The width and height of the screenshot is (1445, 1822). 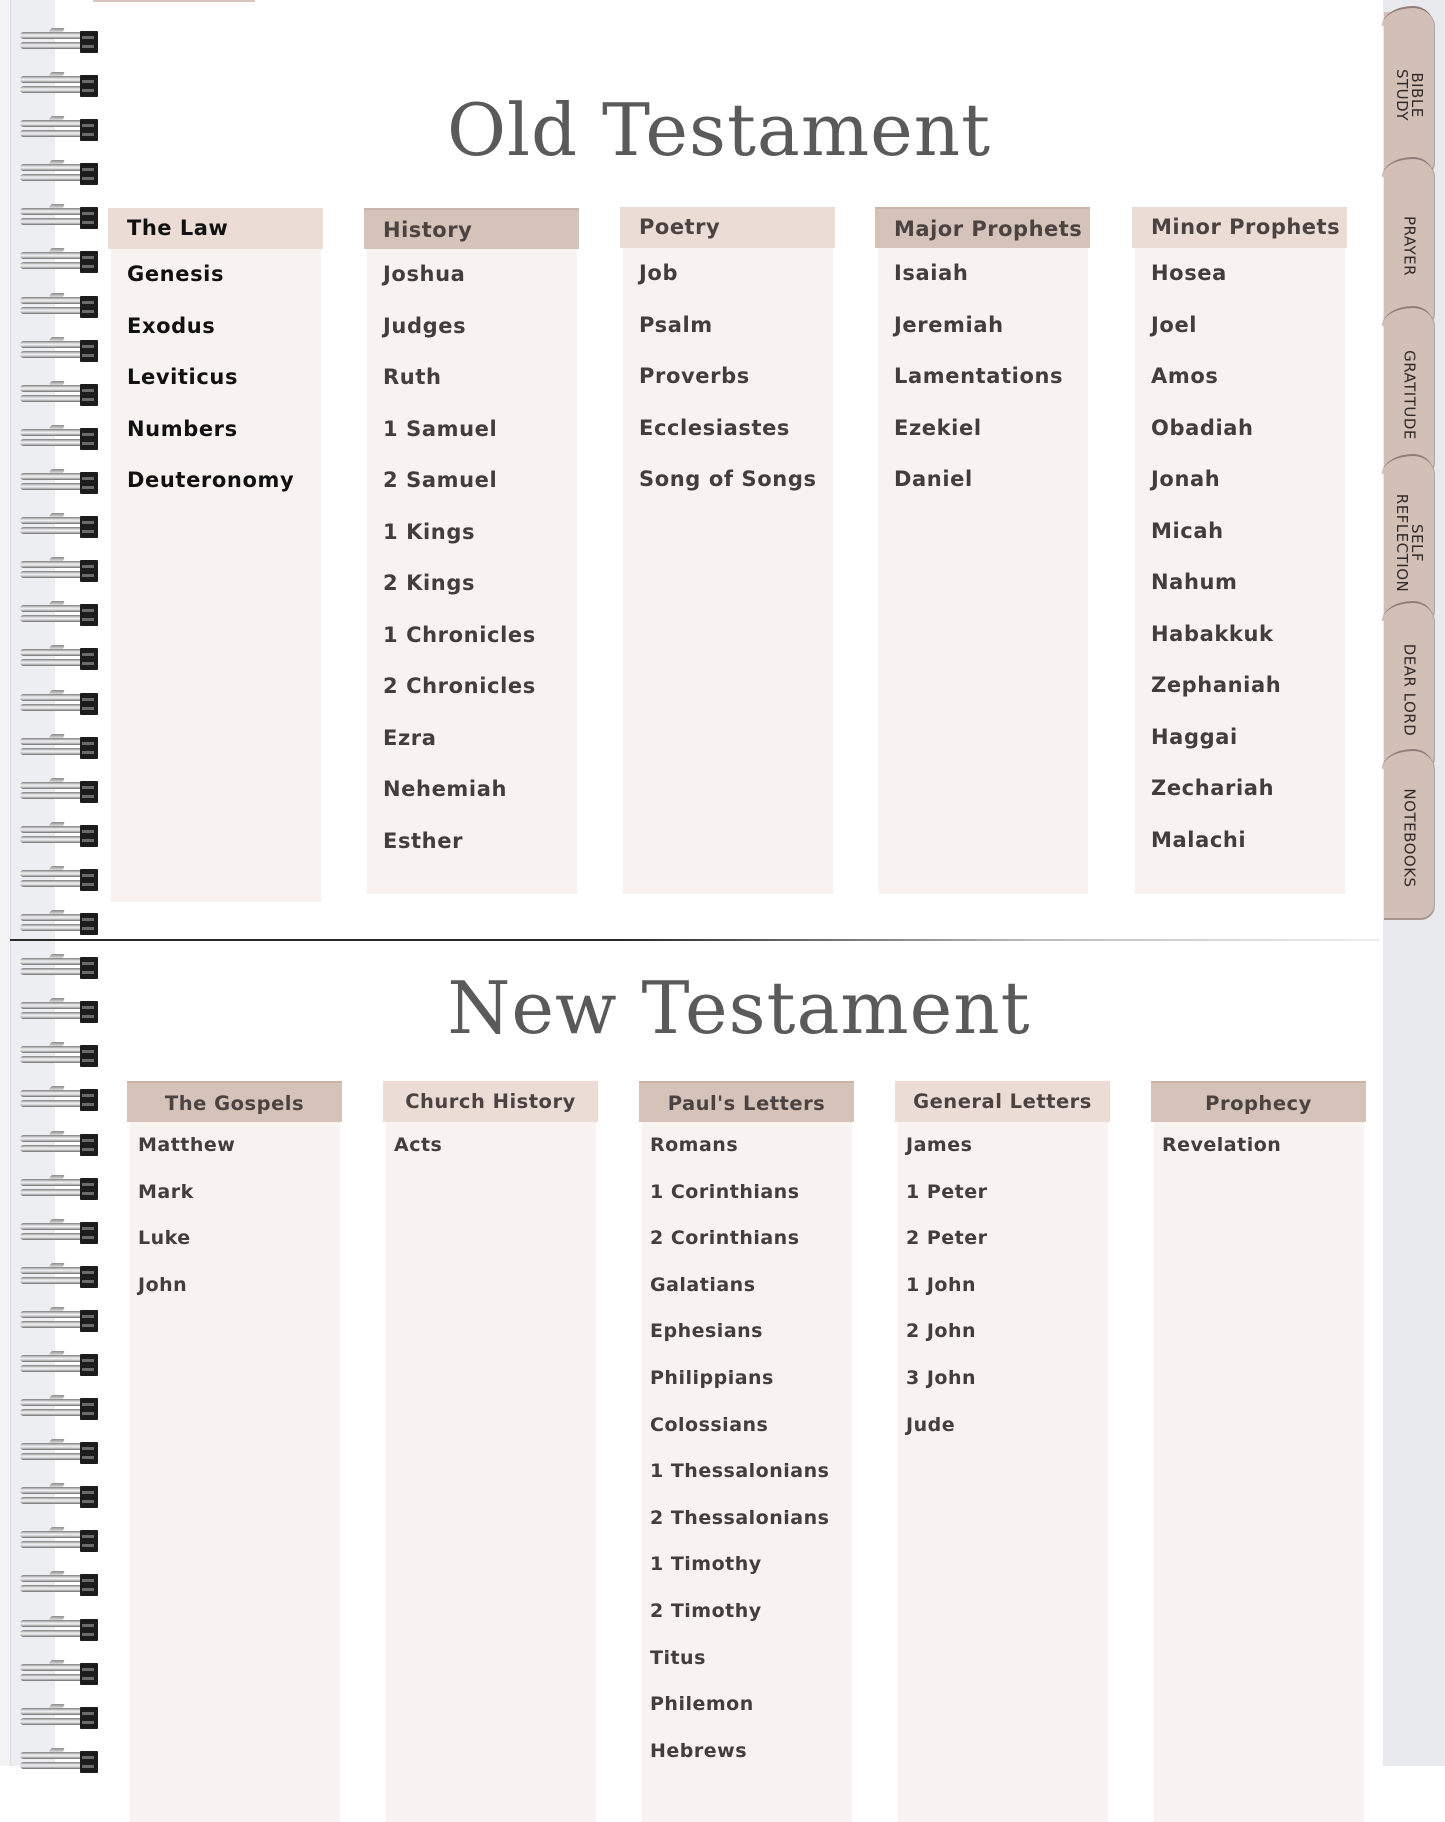 I want to click on book-item: Job, so click(x=728, y=274).